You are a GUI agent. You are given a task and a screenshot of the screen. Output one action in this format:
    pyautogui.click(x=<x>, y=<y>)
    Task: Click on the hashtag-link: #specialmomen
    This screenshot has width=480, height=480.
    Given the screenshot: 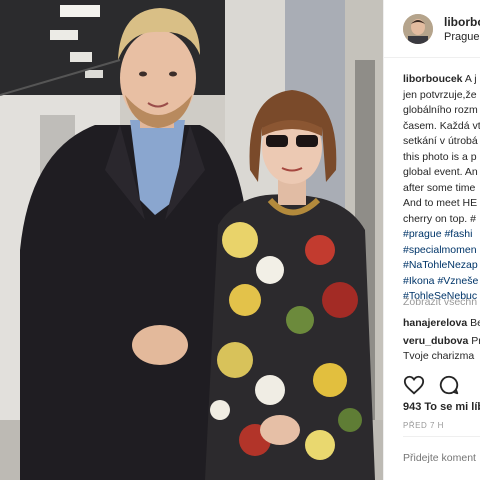 What is the action you would take?
    pyautogui.click(x=441, y=251)
    